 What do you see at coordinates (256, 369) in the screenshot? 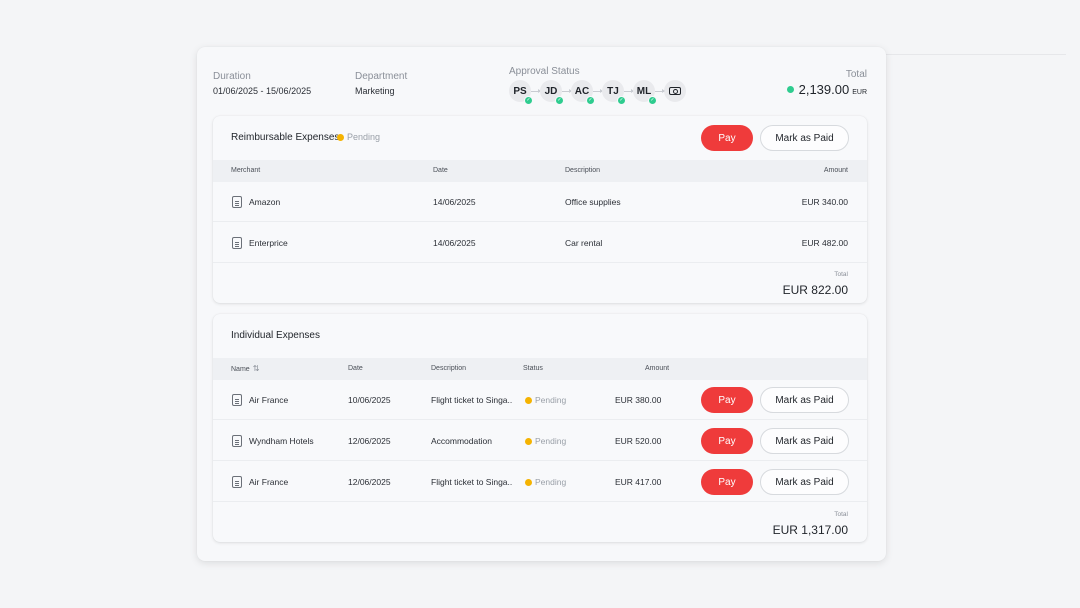
I see `sort-icon: ⇅` at bounding box center [256, 369].